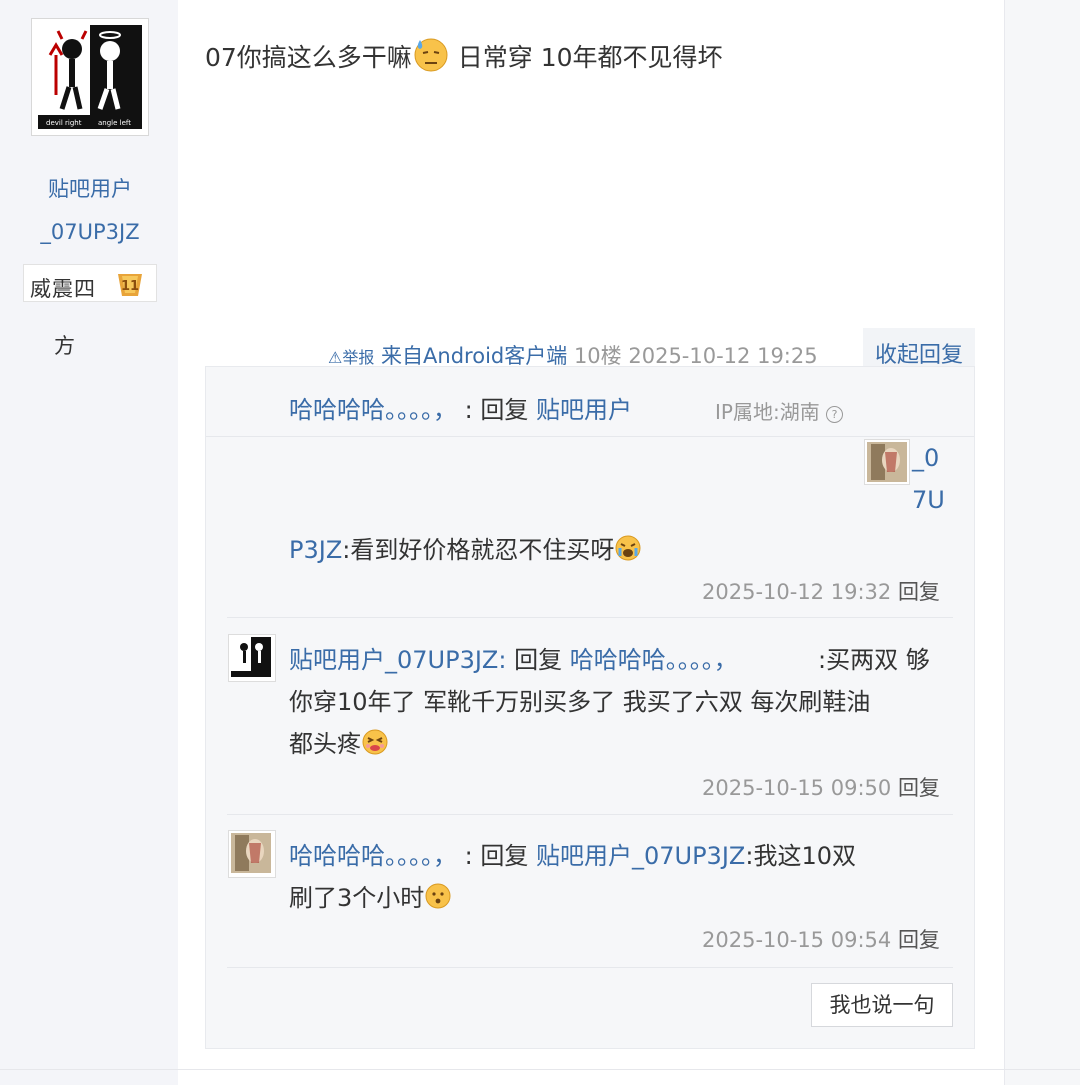 The width and height of the screenshot is (1080, 1085). What do you see at coordinates (580, 702) in the screenshot?
I see `reply-content: 你穿10年了 军靴千万别买多了 我买了六双 每次刷鞋油` at bounding box center [580, 702].